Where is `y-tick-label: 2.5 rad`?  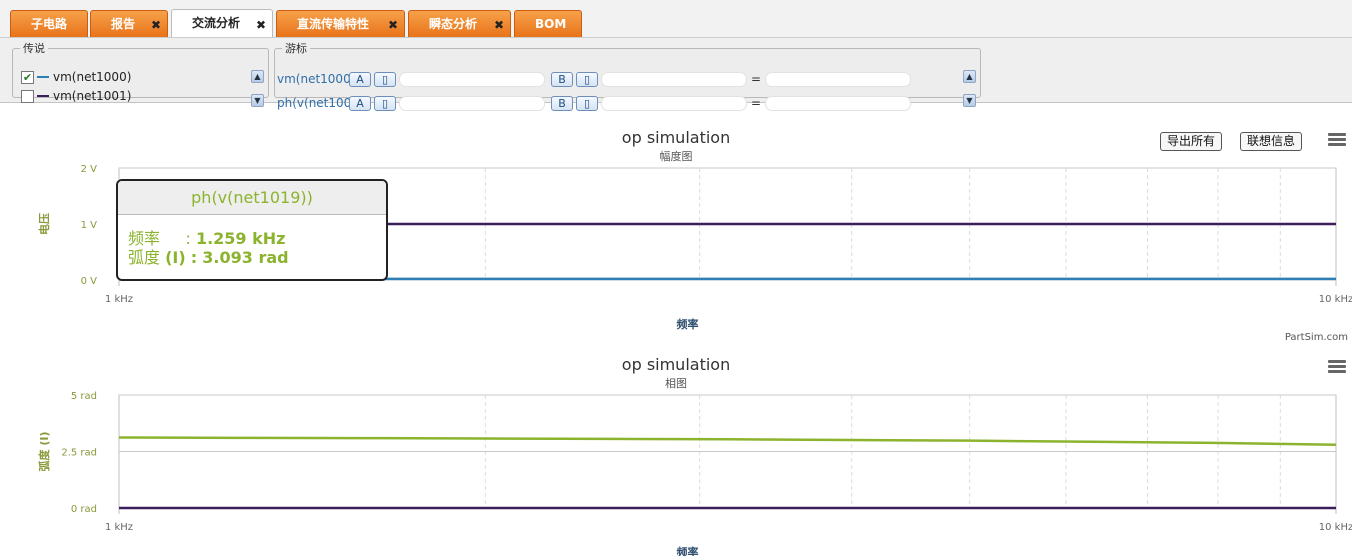 y-tick-label: 2.5 rad is located at coordinates (79, 453).